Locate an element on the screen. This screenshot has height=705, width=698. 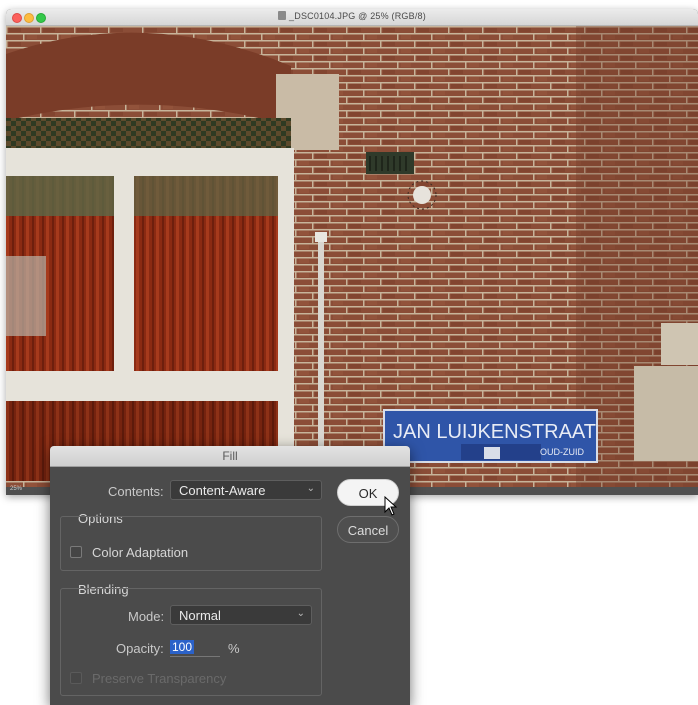
mouse-pointer-icon is located at coordinates (391, 506).